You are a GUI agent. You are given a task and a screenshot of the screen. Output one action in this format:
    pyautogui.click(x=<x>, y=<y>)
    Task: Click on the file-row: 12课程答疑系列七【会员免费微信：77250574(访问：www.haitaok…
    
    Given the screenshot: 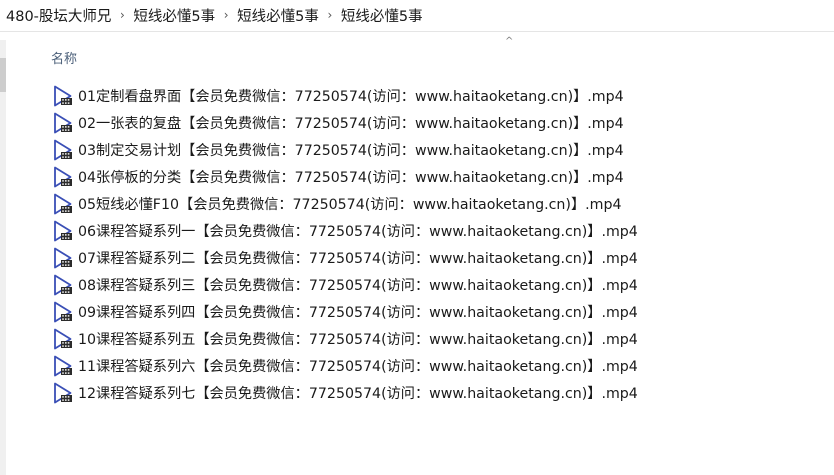 What is the action you would take?
    pyautogui.click(x=345, y=392)
    